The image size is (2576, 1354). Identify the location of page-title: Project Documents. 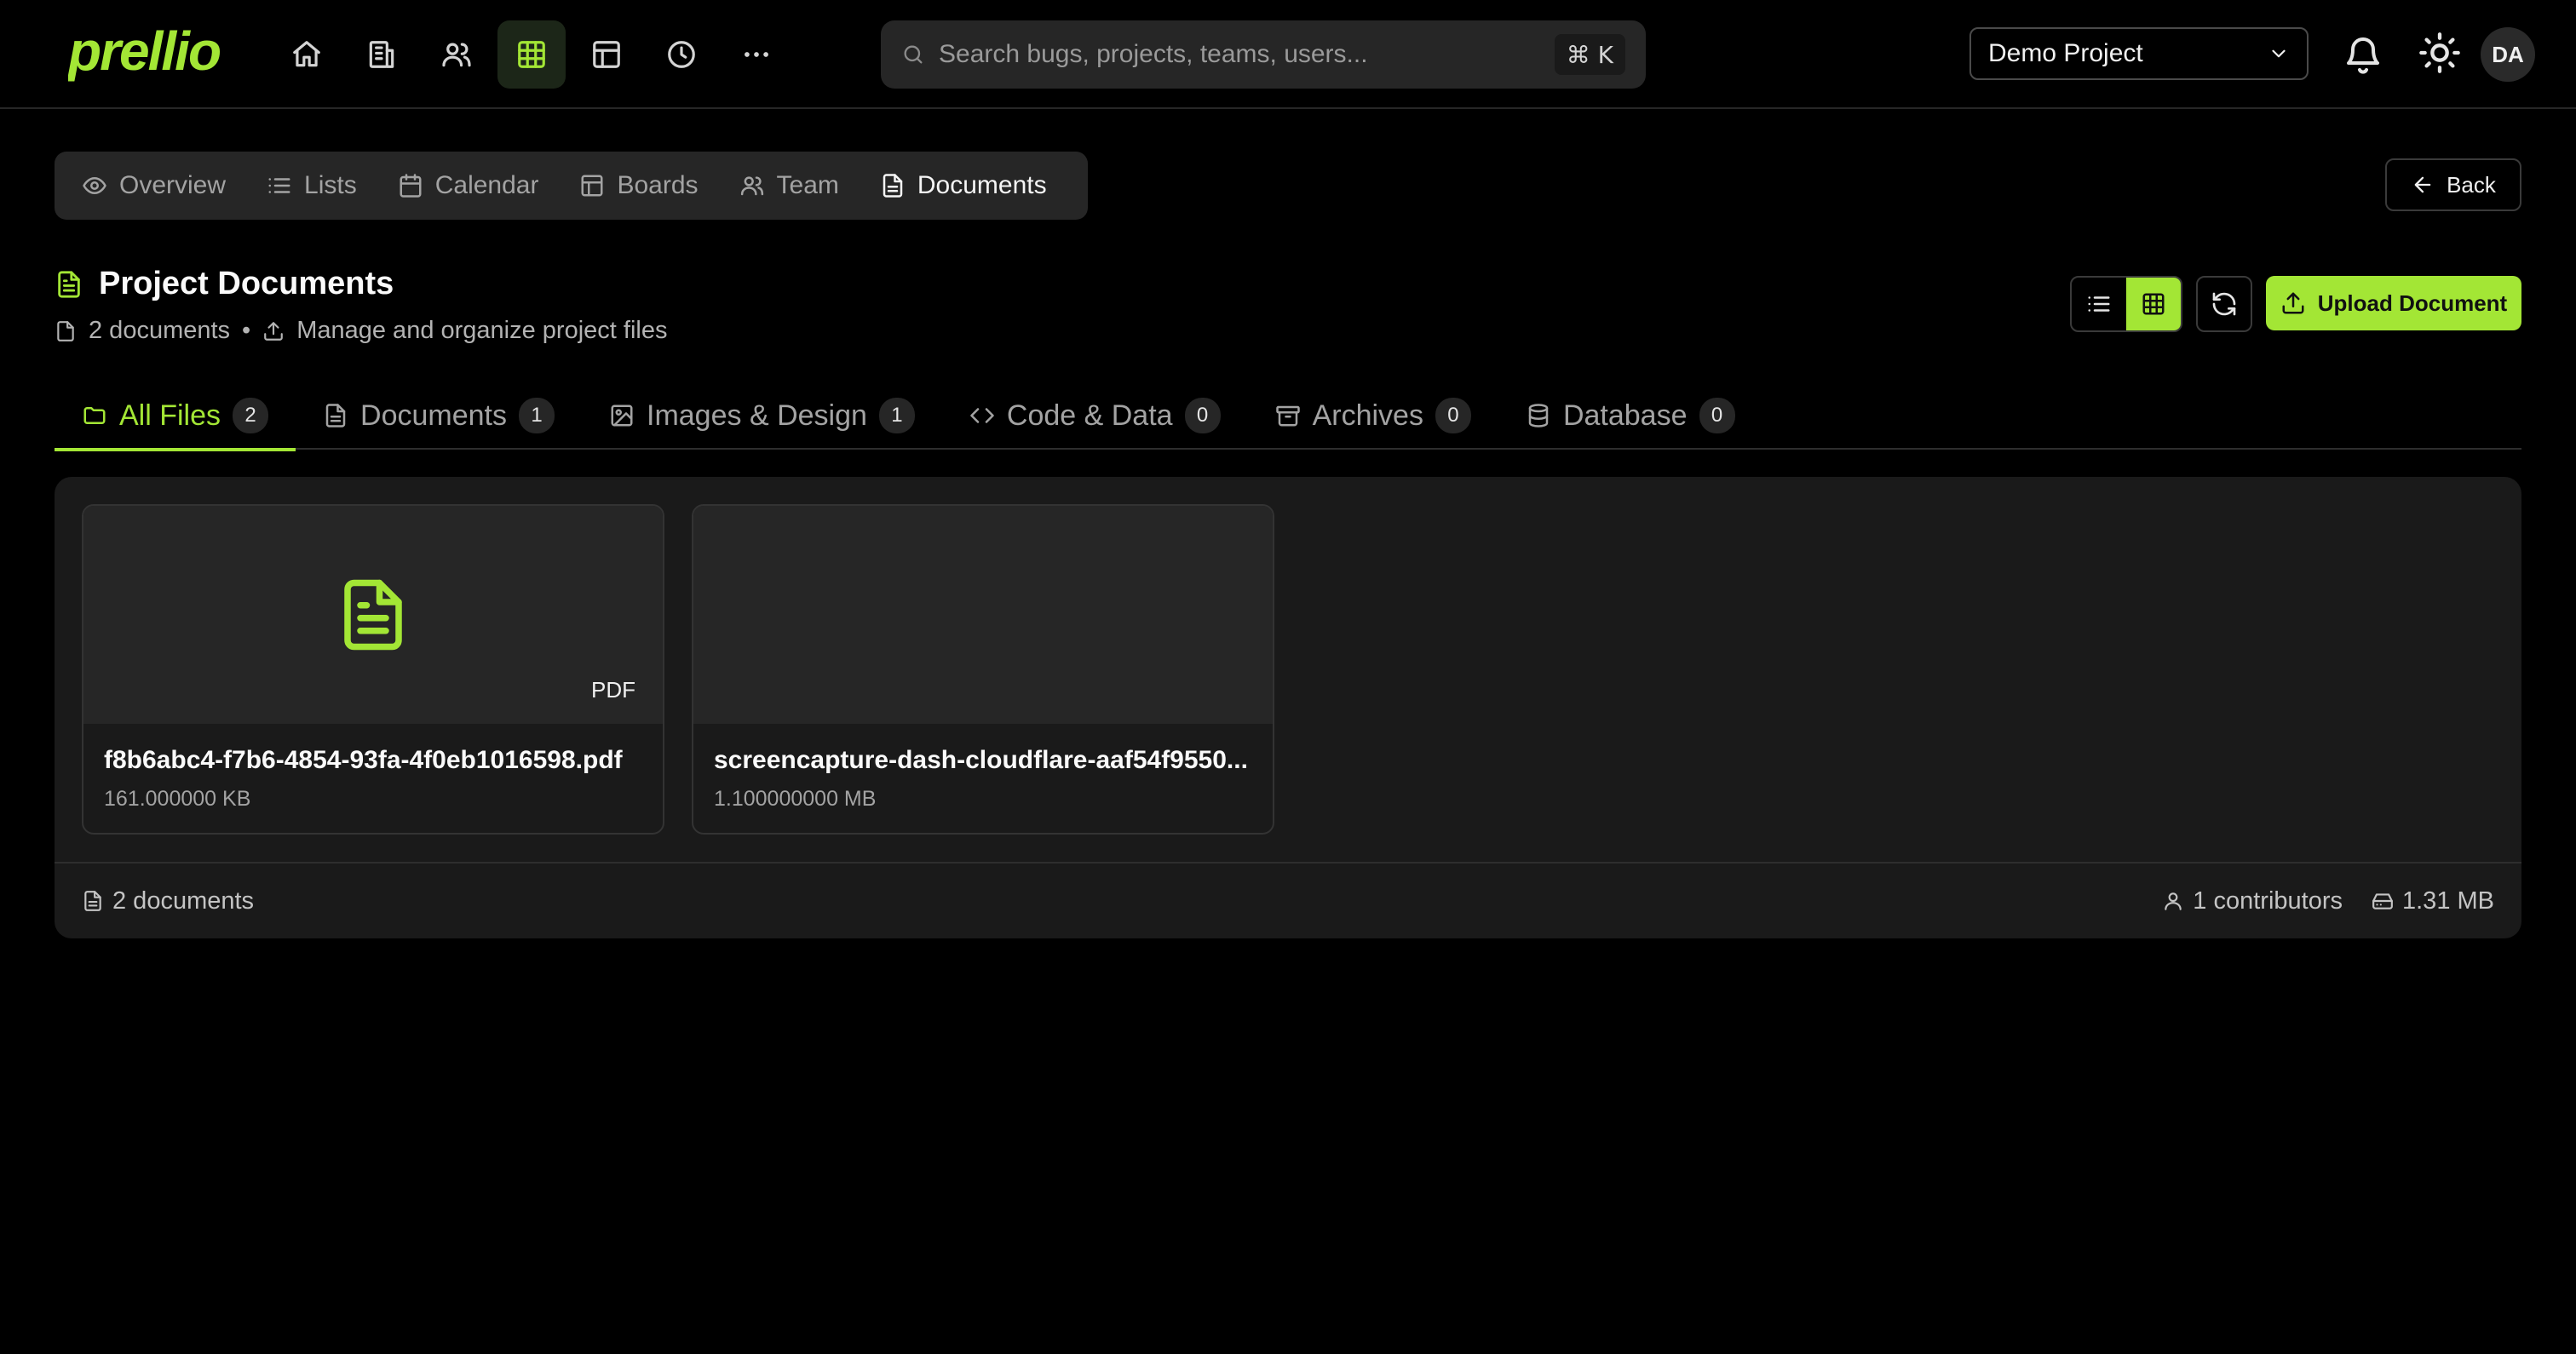
(224, 284).